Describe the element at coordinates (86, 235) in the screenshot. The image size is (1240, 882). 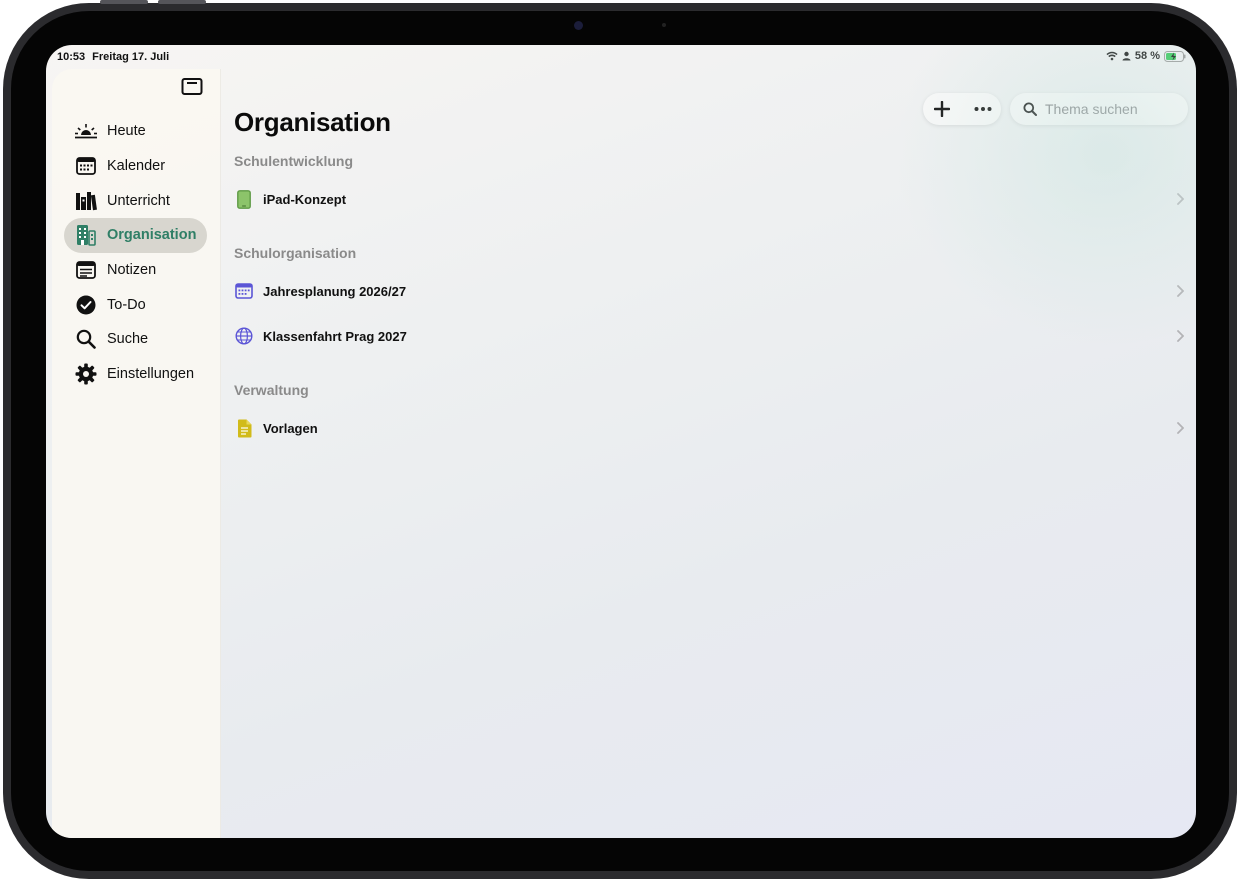
I see `building-icon` at that location.